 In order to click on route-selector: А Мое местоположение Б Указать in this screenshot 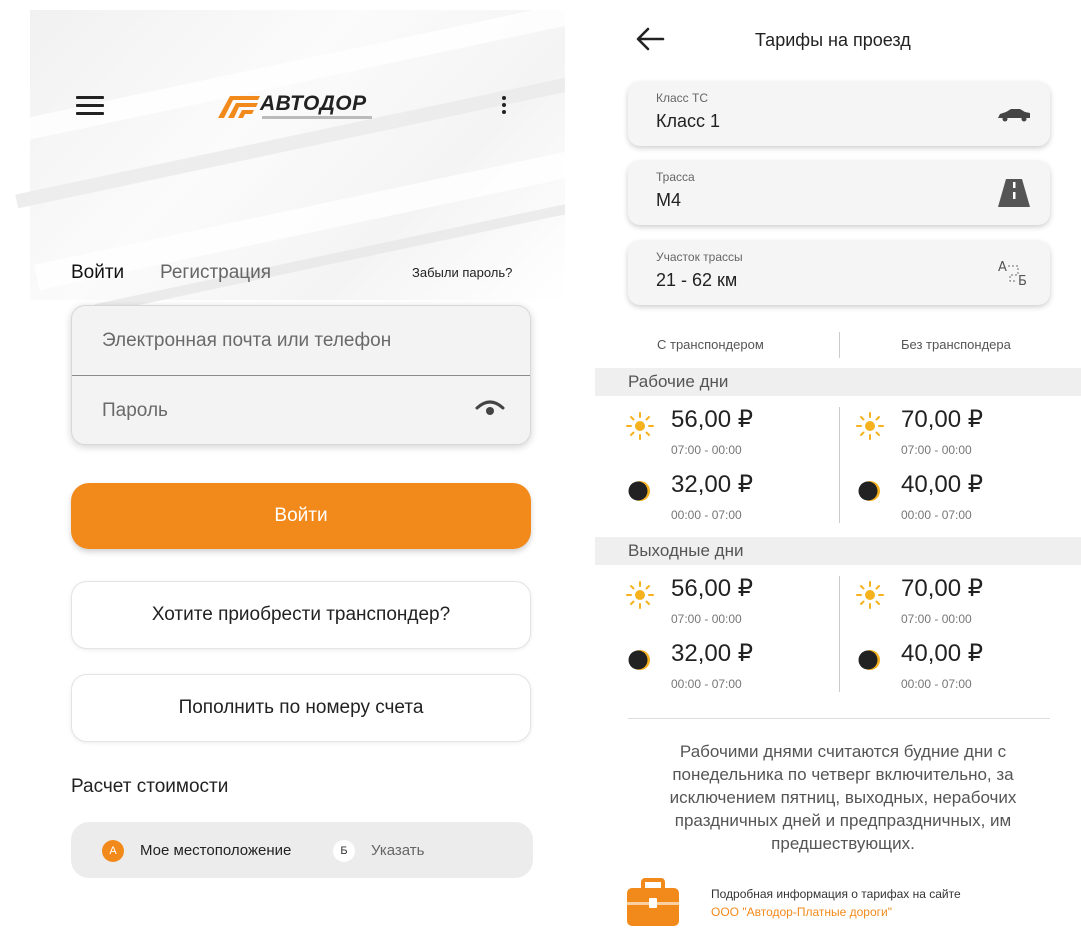, I will do `click(302, 850)`.